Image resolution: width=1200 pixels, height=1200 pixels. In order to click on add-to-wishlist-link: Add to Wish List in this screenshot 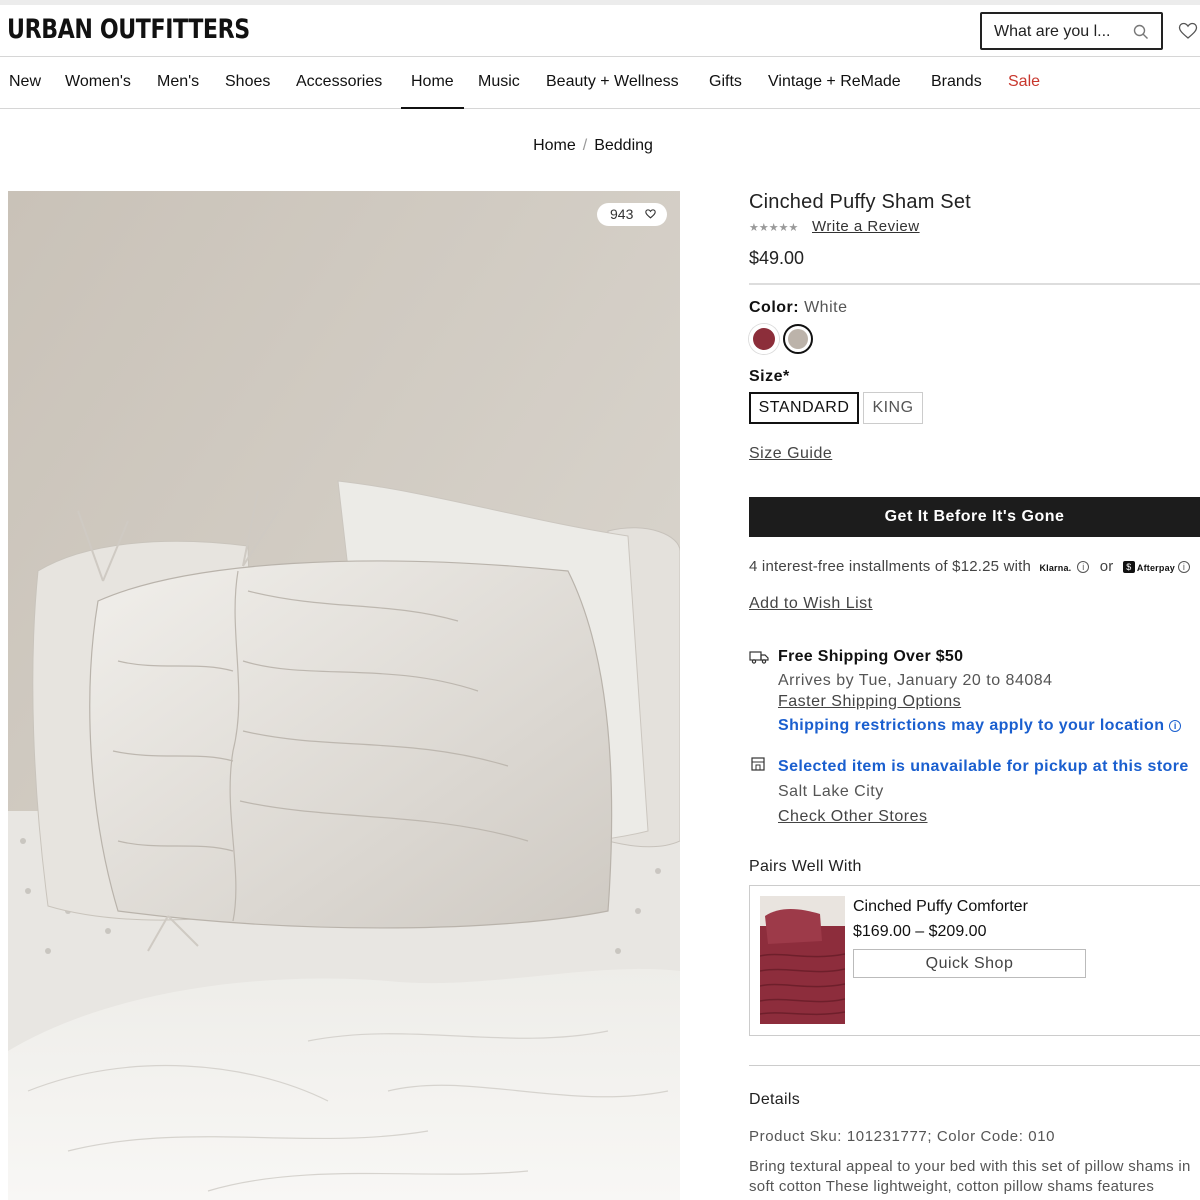, I will do `click(811, 604)`.